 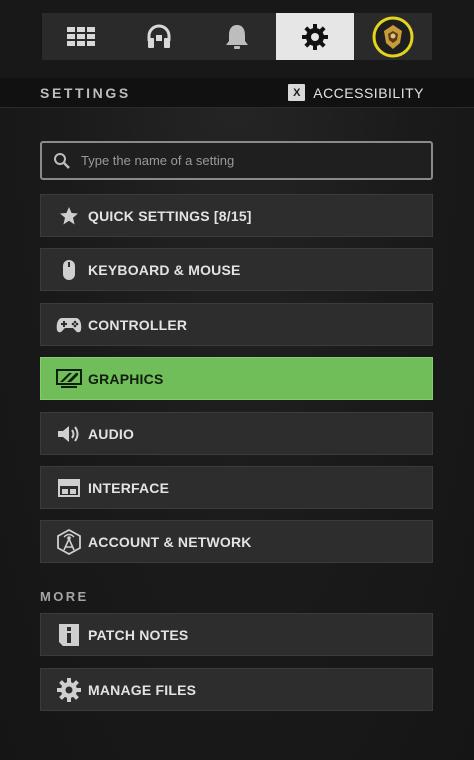 I want to click on cog-icon, so click(x=69, y=689).